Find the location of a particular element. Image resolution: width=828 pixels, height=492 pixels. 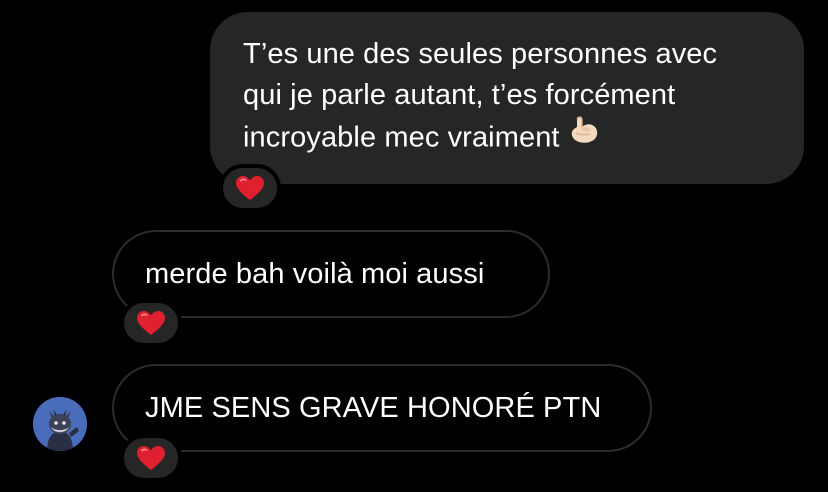

contact-avatar is located at coordinates (60, 424).